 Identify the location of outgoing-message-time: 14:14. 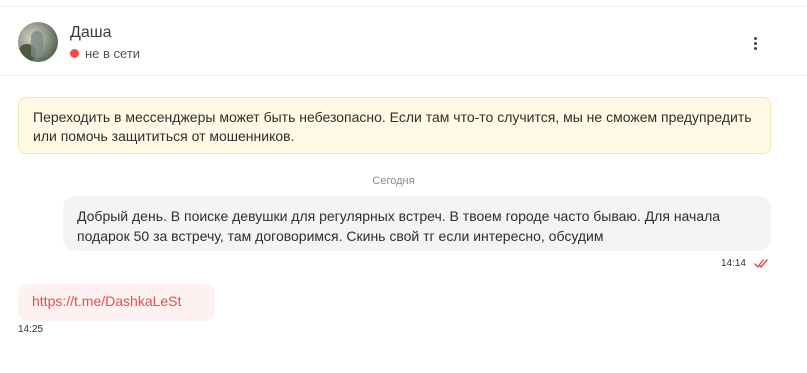
(733, 263).